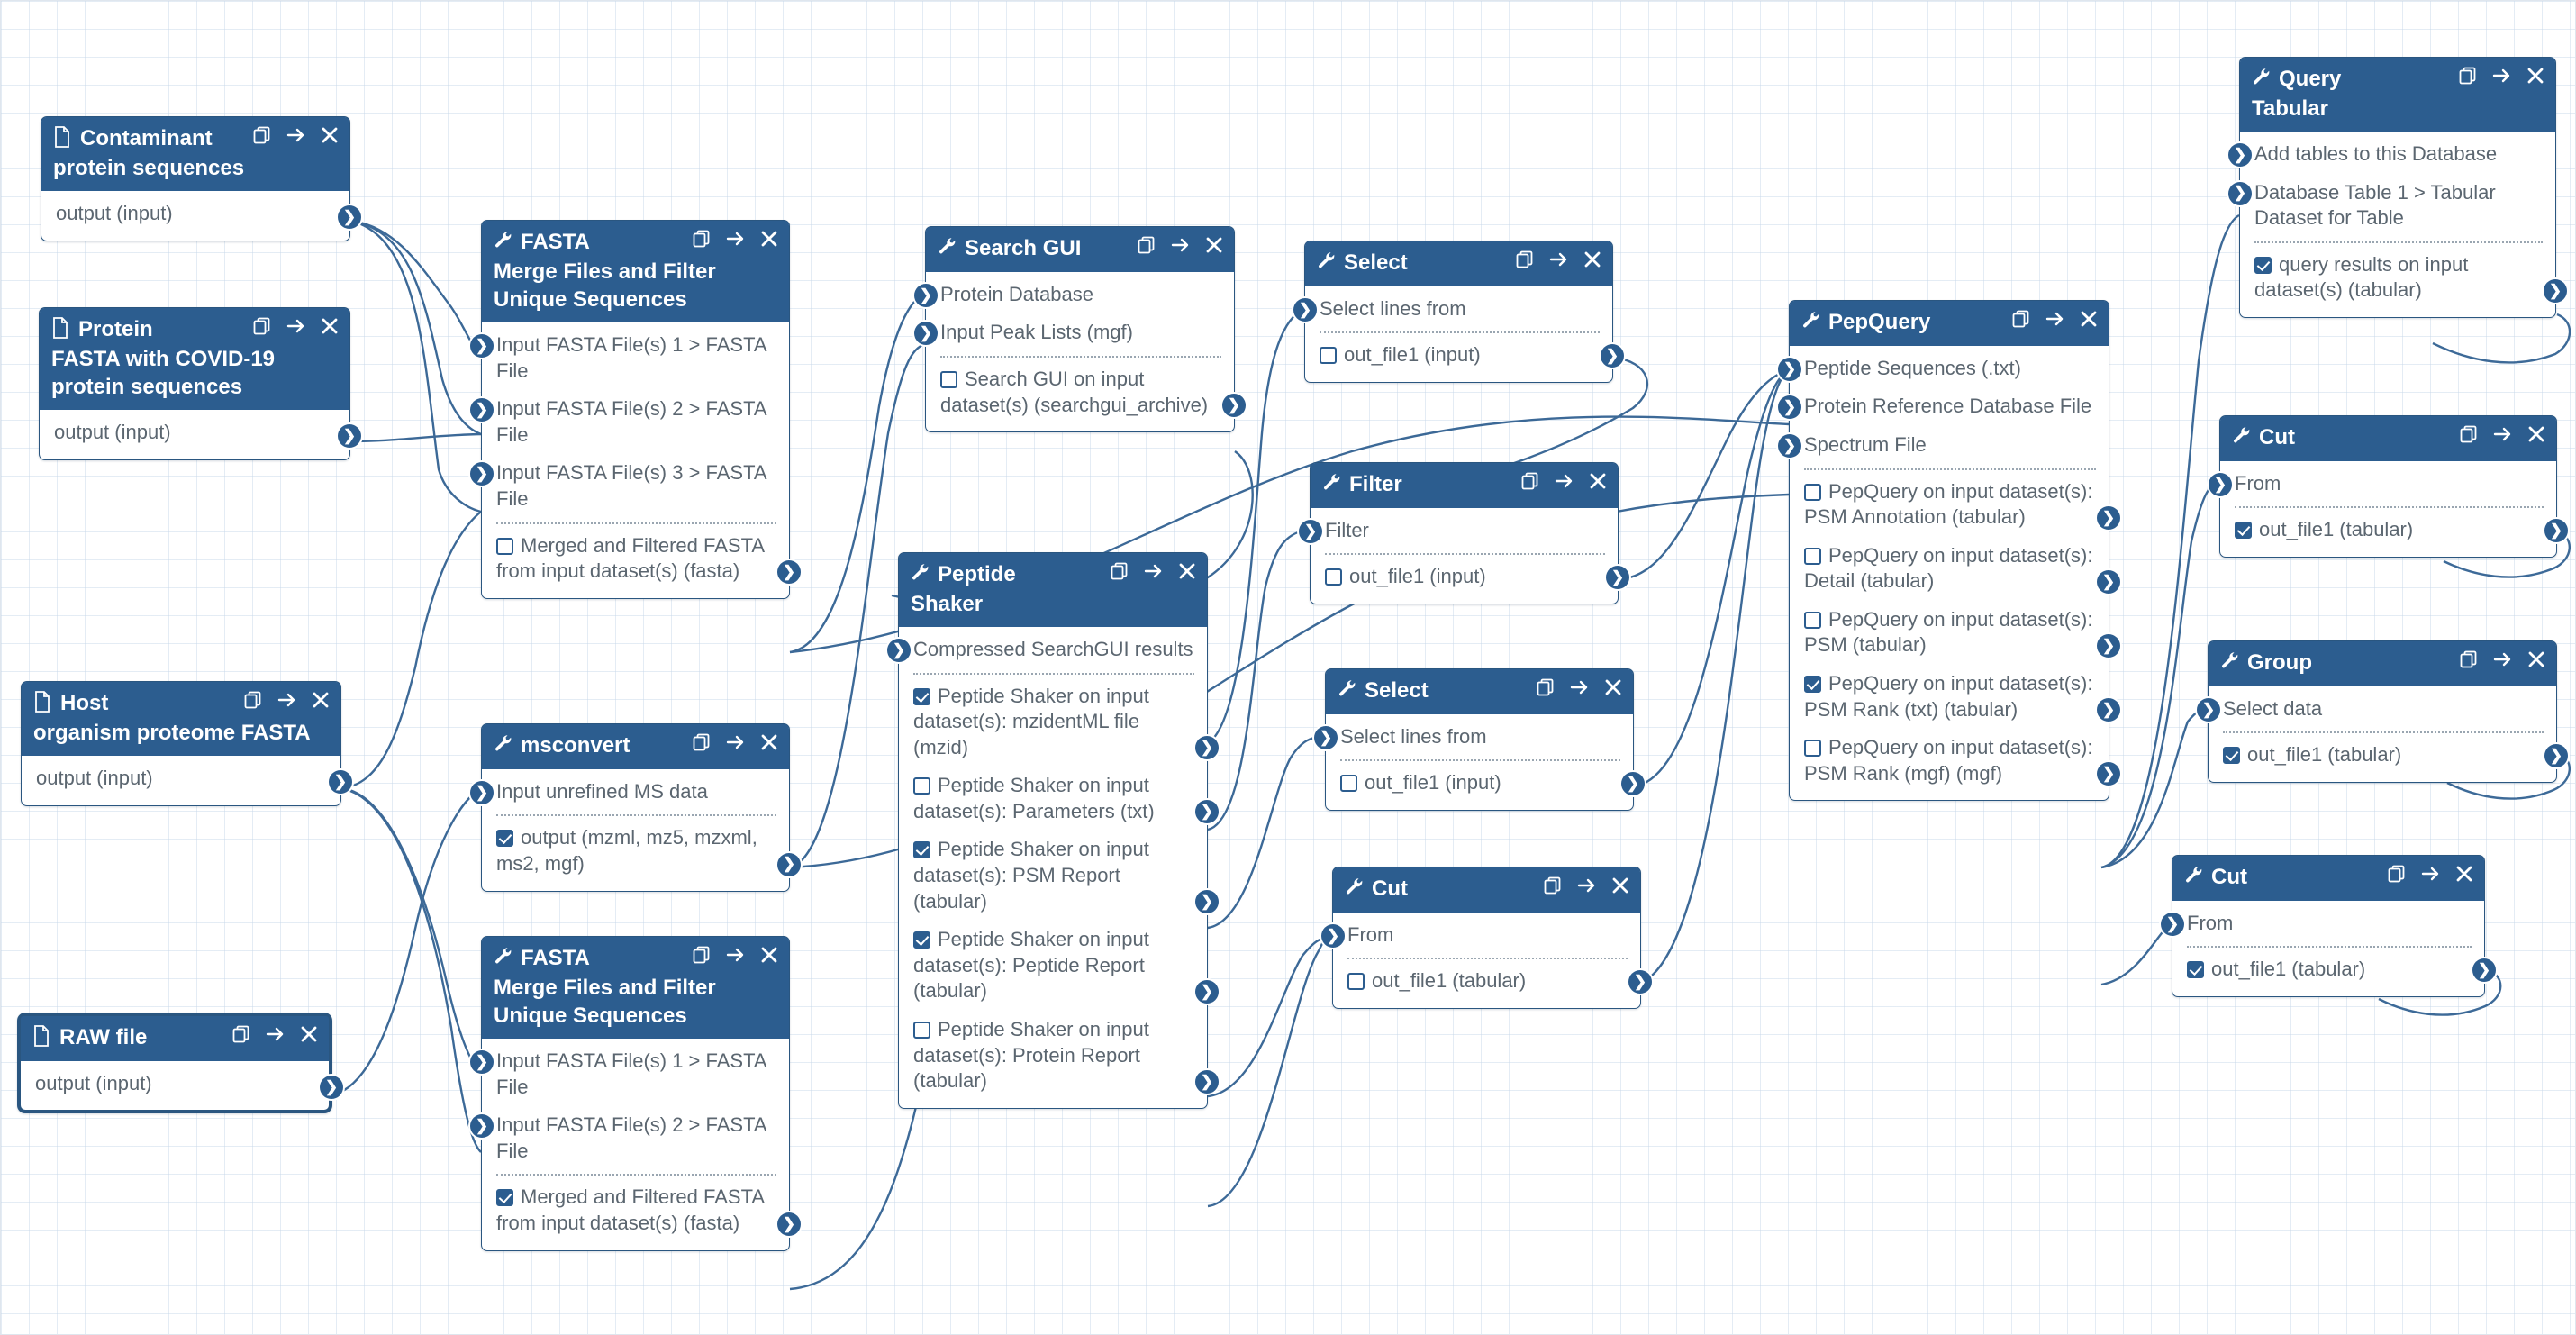 The image size is (2576, 1335). What do you see at coordinates (1458, 531) in the screenshot?
I see `input-row: Filter ❯` at bounding box center [1458, 531].